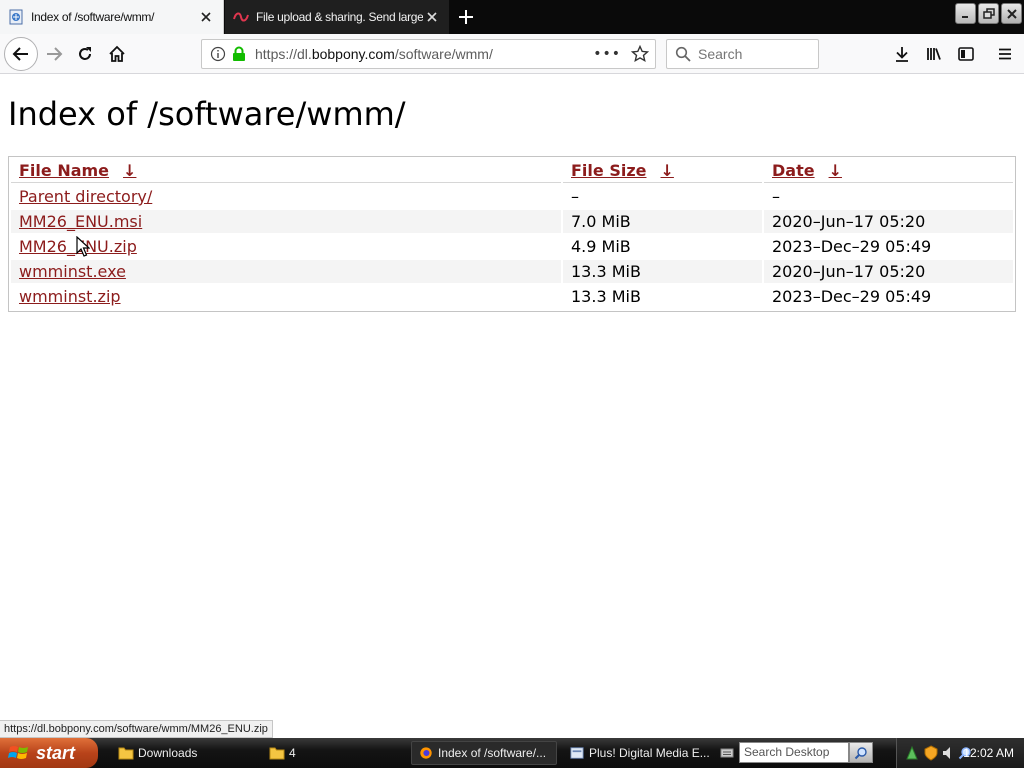  What do you see at coordinates (353, 54) in the screenshot?
I see `url-domain: bobpony.com` at bounding box center [353, 54].